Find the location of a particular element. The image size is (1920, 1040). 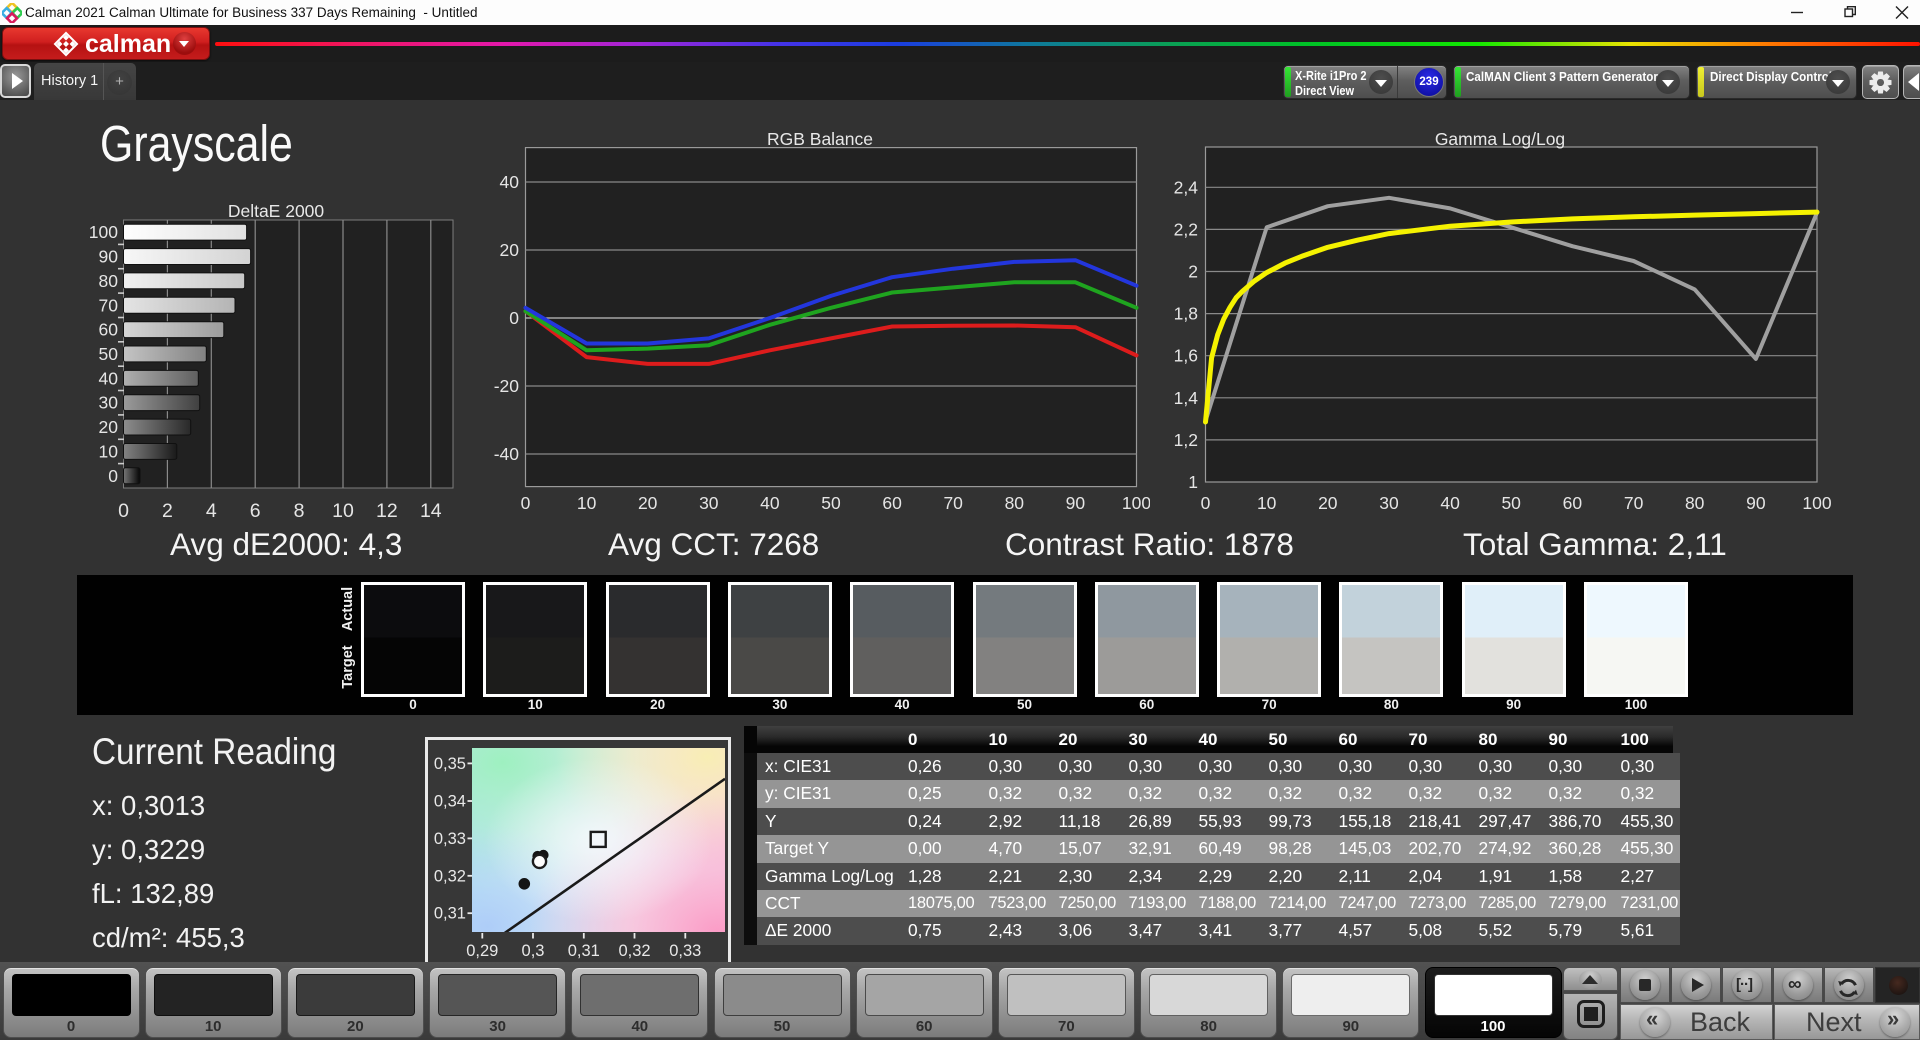

svg-text: 1 is located at coordinates (1193, 482).